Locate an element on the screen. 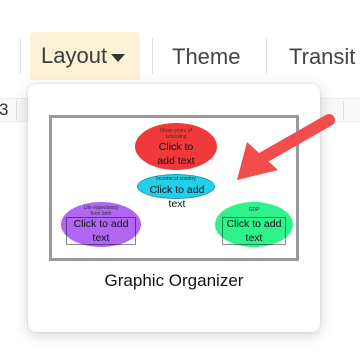 This screenshot has width=360, height=358. arrow-shaft is located at coordinates (294, 140).